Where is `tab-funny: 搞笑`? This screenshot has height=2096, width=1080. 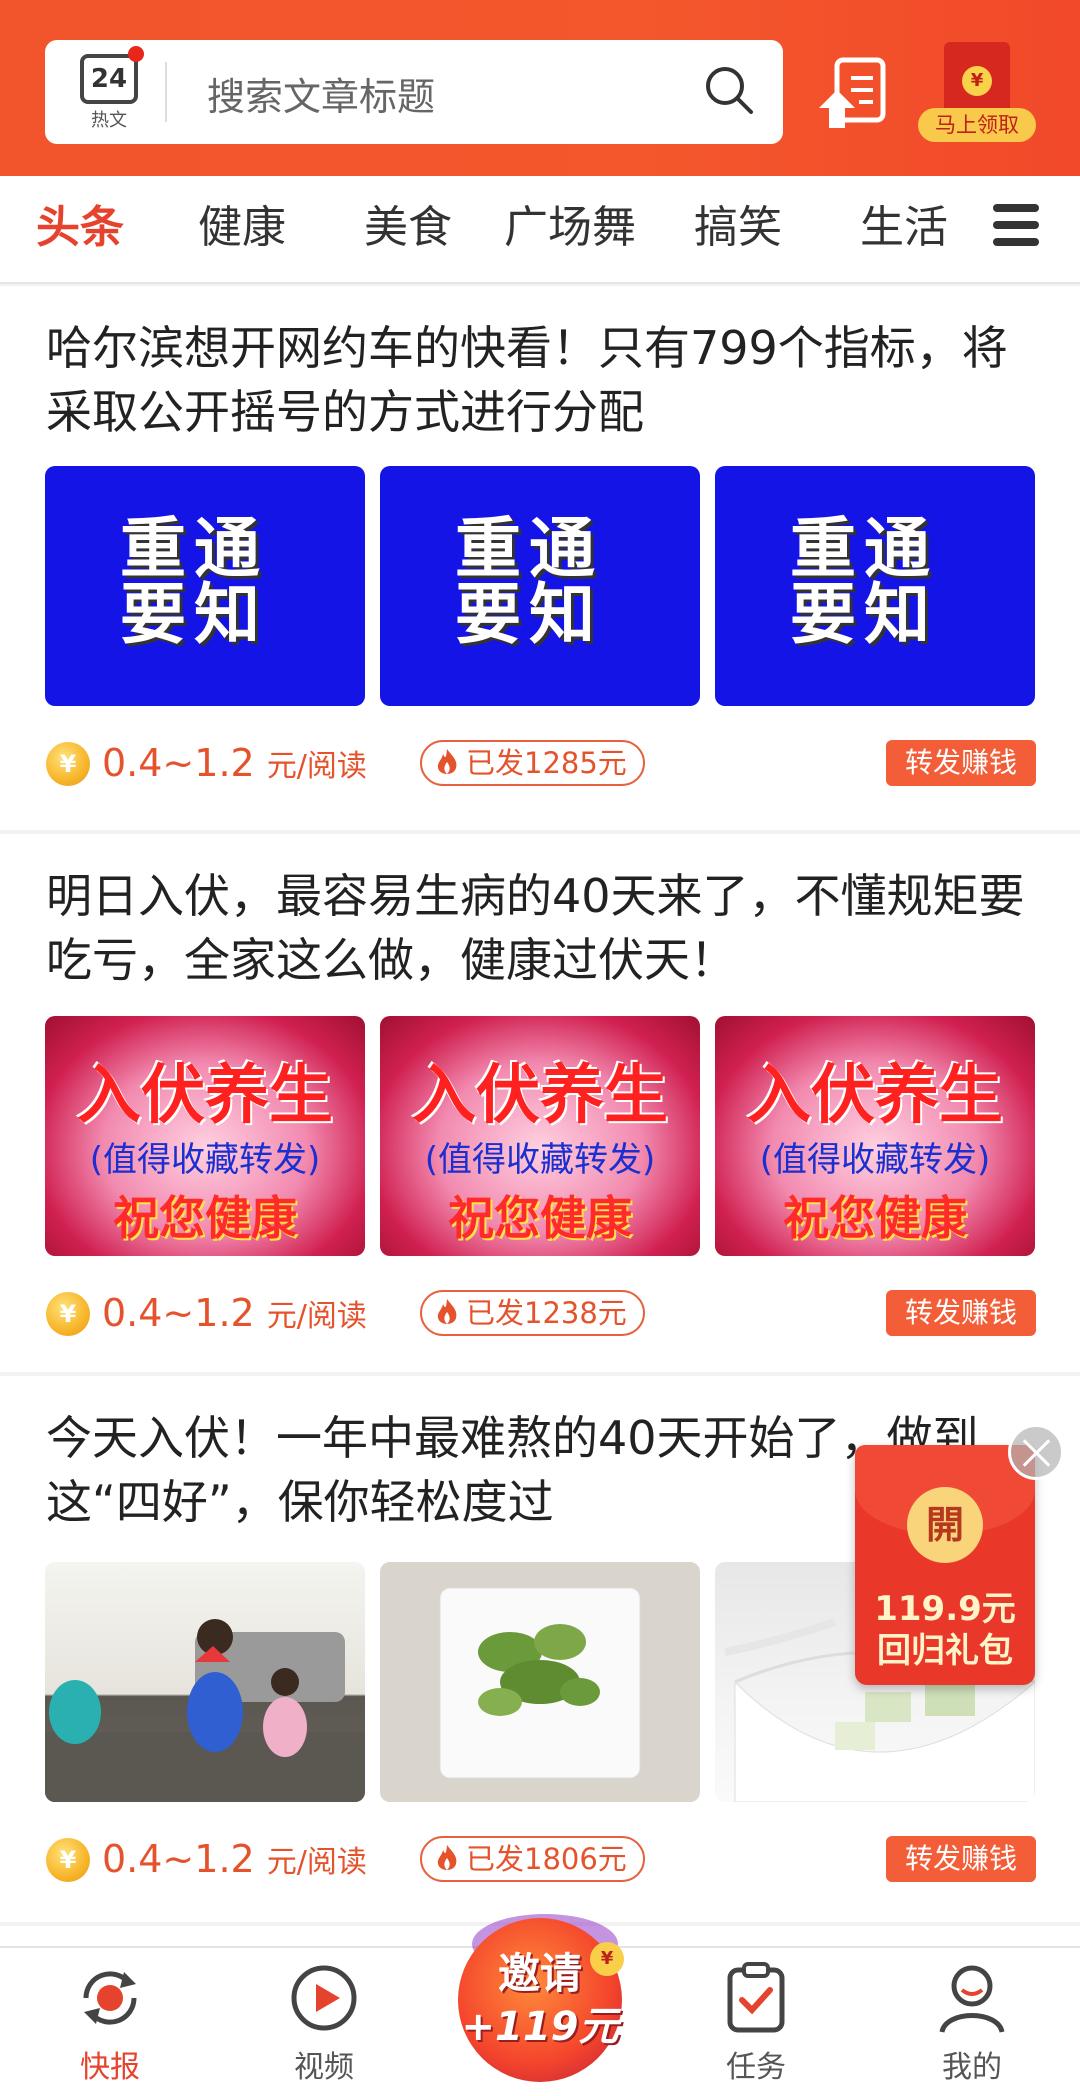 tab-funny: 搞笑 is located at coordinates (738, 228).